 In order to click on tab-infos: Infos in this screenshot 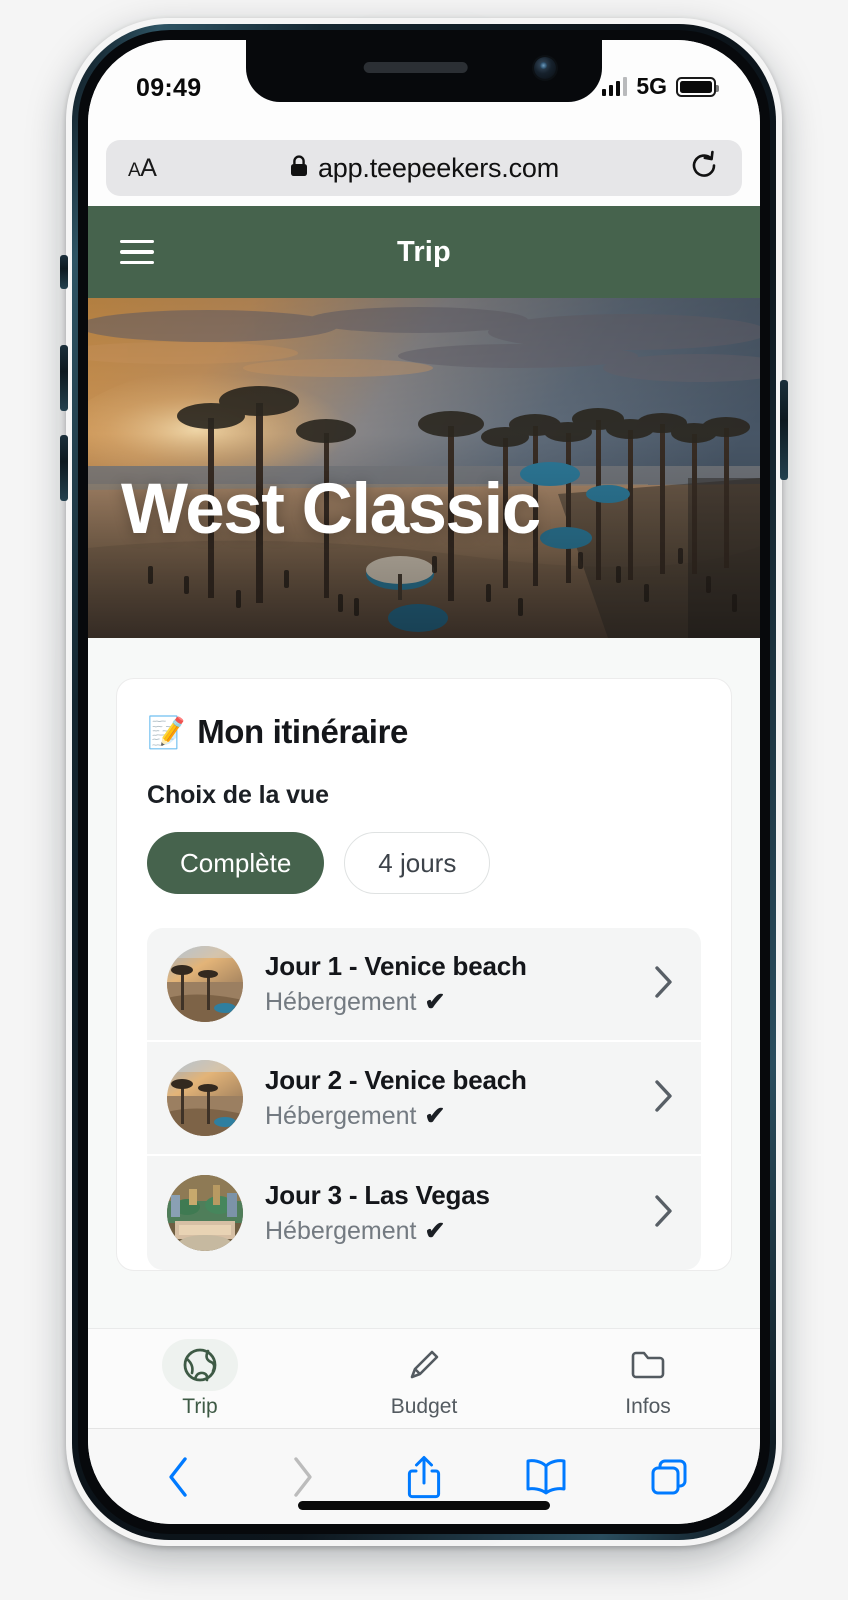, I will do `click(648, 1379)`.